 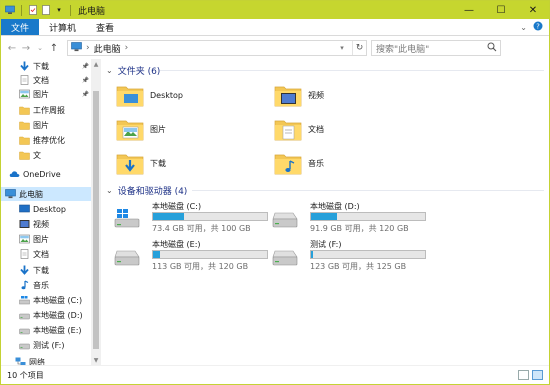 What do you see at coordinates (288, 95) in the screenshot?
I see `video-folder-icon` at bounding box center [288, 95].